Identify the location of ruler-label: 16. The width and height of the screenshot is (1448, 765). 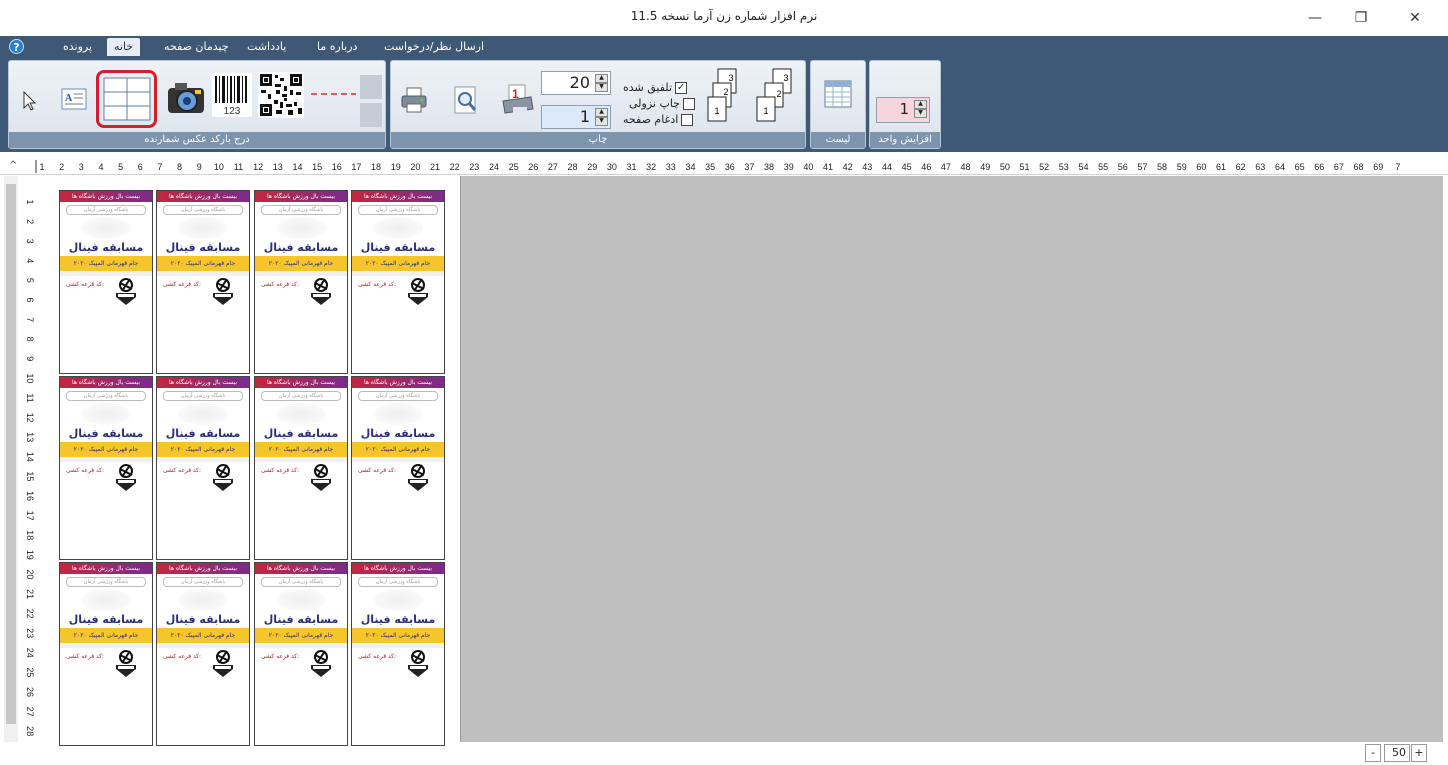
(337, 167).